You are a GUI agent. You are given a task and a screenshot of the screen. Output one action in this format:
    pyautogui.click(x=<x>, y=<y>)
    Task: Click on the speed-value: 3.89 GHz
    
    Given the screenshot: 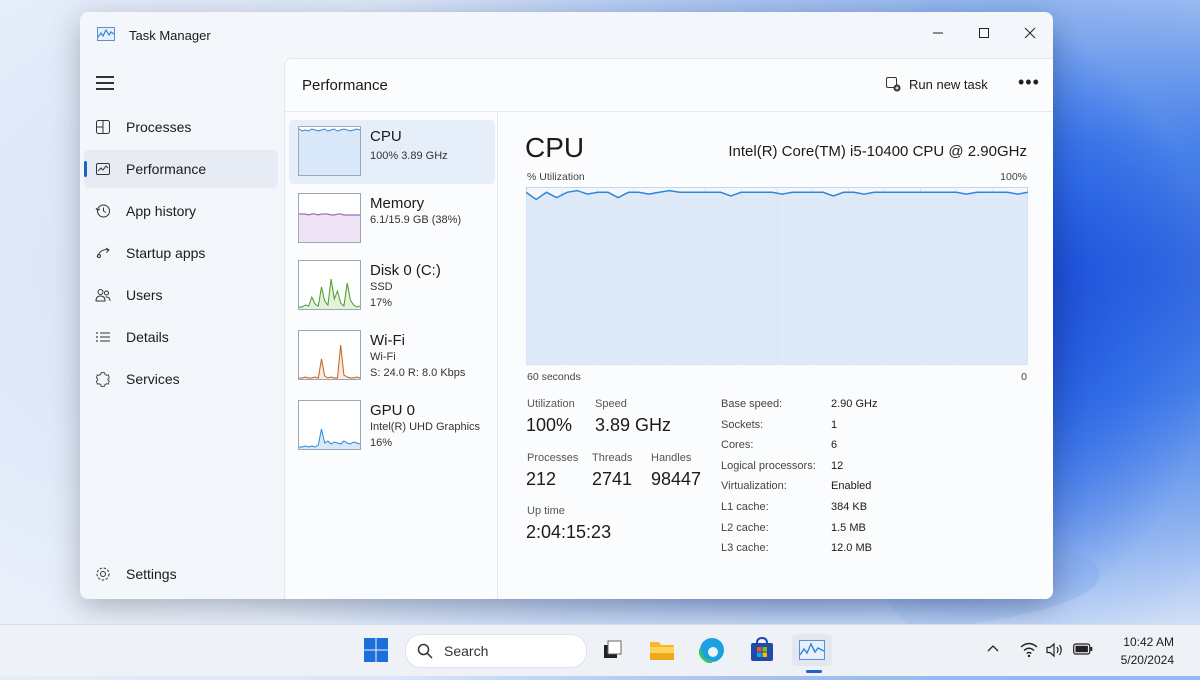 What is the action you would take?
    pyautogui.click(x=633, y=425)
    